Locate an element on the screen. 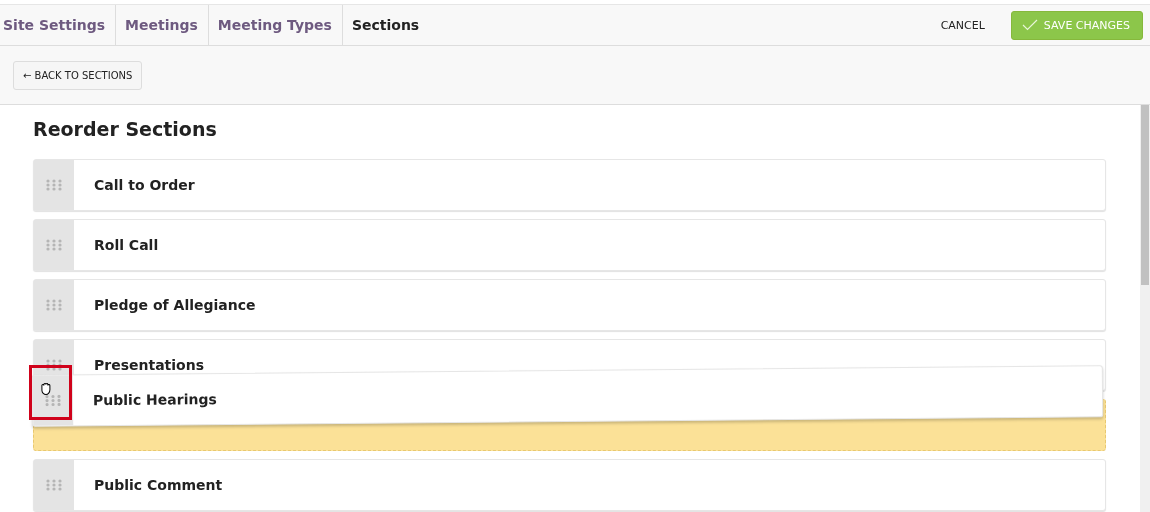  page-heading: Reorder Sections is located at coordinates (125, 129).